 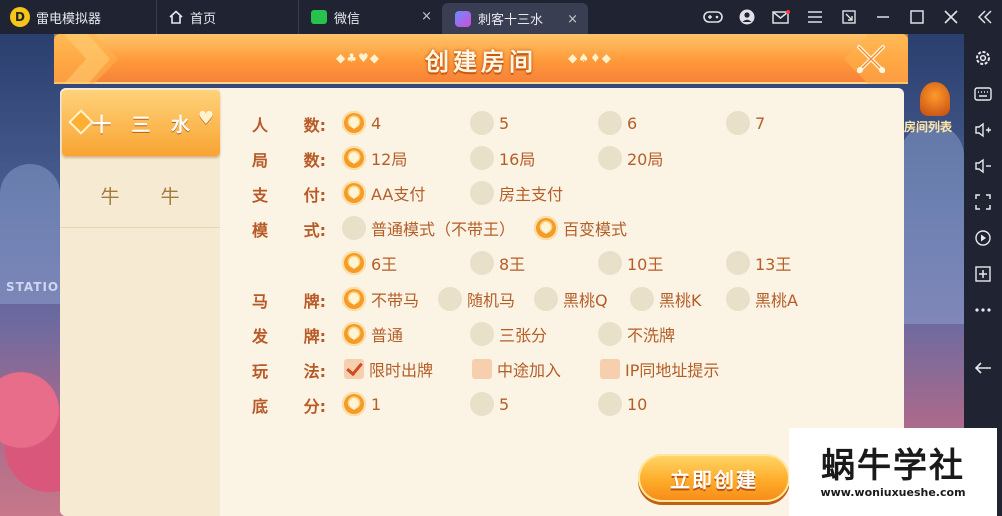 What do you see at coordinates (747, 17) in the screenshot?
I see `account-icon` at bounding box center [747, 17].